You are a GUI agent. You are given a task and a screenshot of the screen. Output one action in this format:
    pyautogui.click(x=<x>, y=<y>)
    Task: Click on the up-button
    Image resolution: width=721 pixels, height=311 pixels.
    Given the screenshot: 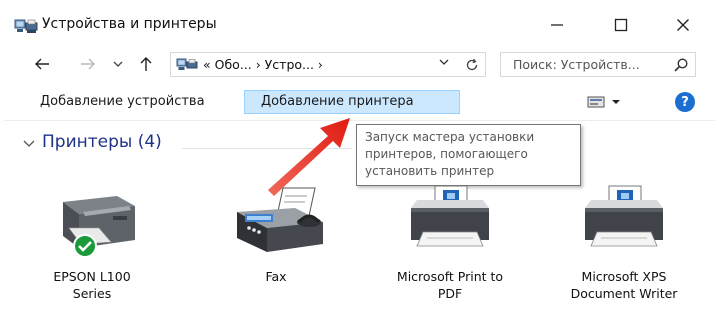 What is the action you would take?
    pyautogui.click(x=146, y=64)
    